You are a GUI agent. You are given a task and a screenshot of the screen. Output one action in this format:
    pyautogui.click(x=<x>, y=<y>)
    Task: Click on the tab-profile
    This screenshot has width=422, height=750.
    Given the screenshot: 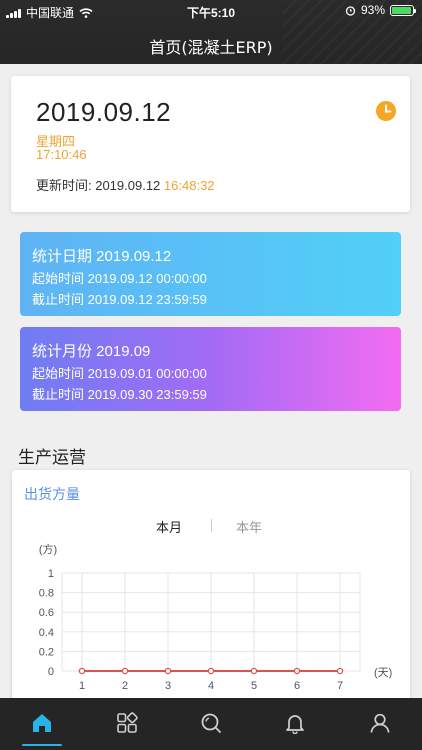 What is the action you would take?
    pyautogui.click(x=380, y=724)
    